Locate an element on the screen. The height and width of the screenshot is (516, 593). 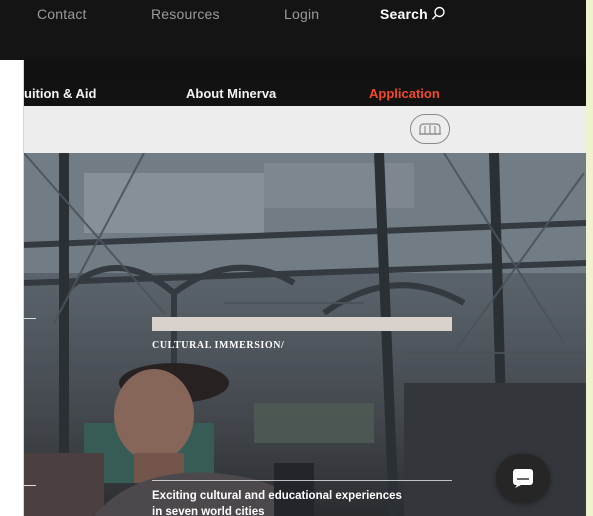
nav-application: Application is located at coordinates (404, 93).